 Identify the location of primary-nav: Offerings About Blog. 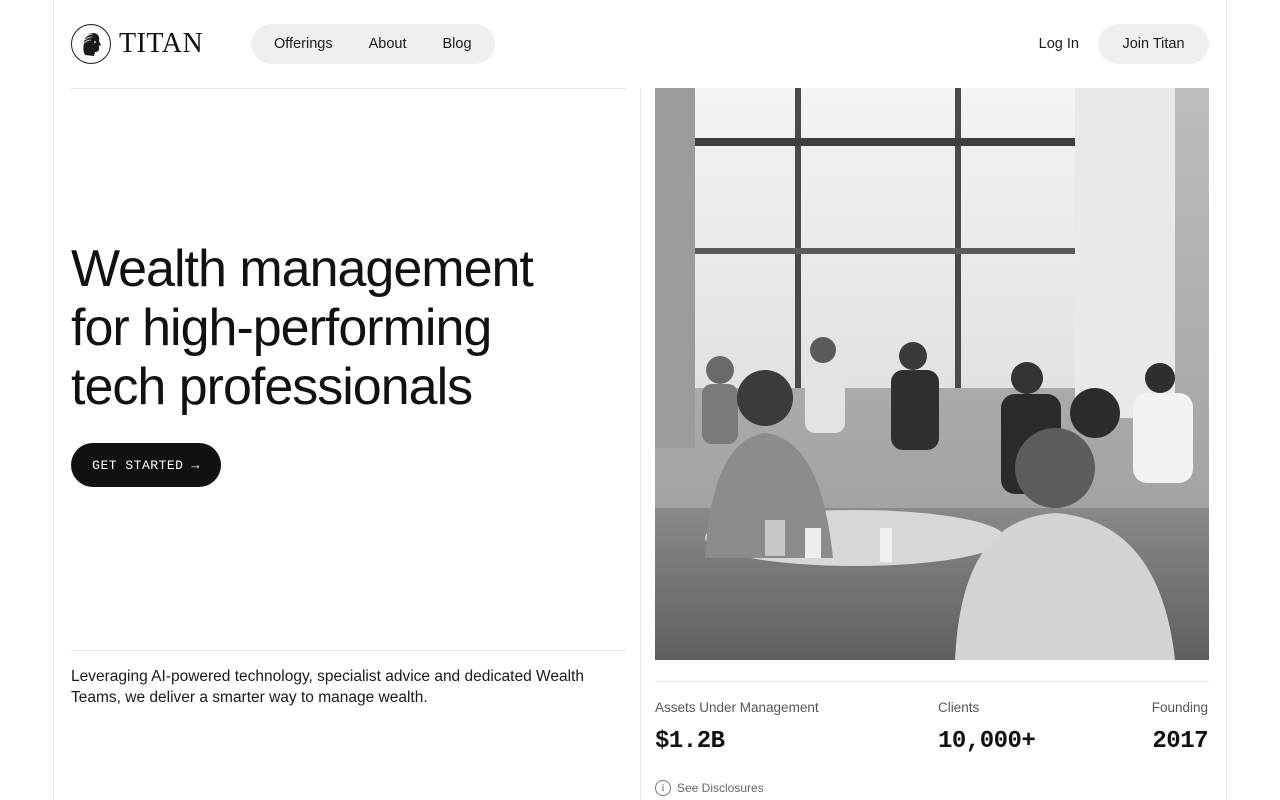
(373, 44).